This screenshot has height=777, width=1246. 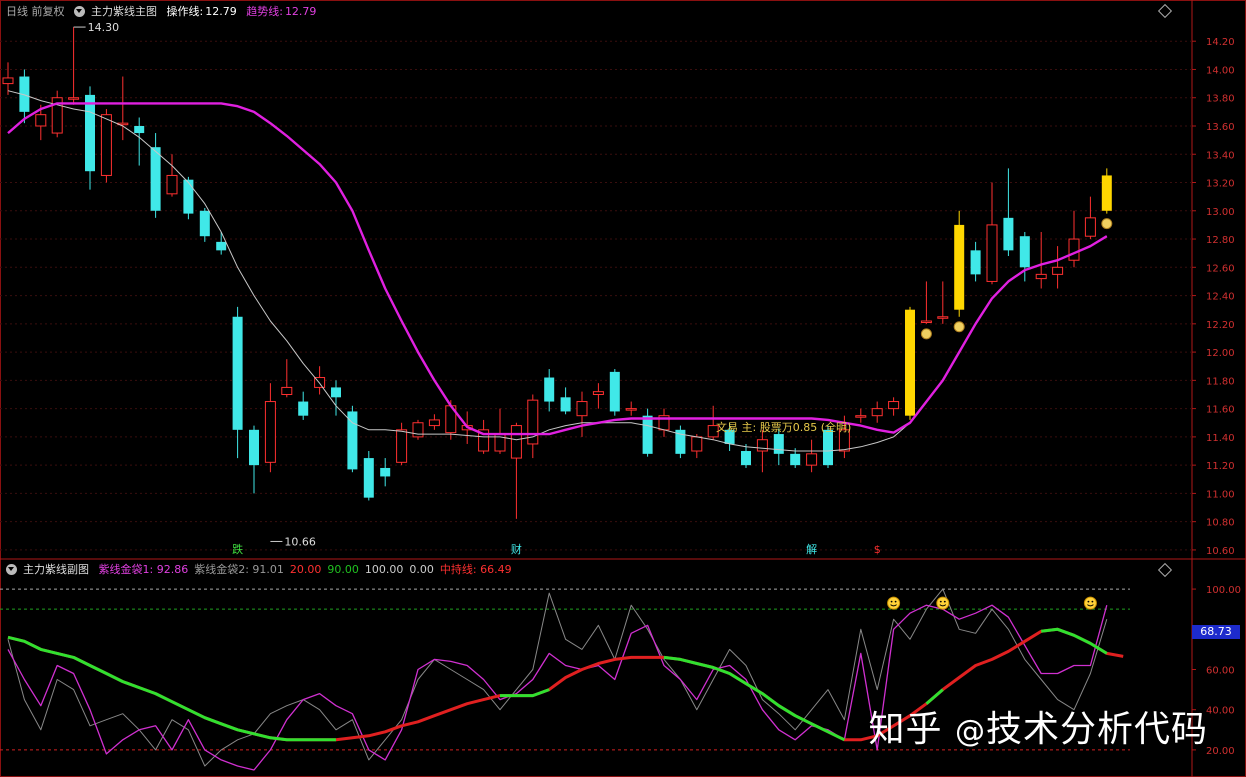 What do you see at coordinates (384, 569) in the screenshot?
I see `sub-header-item: 100.00` at bounding box center [384, 569].